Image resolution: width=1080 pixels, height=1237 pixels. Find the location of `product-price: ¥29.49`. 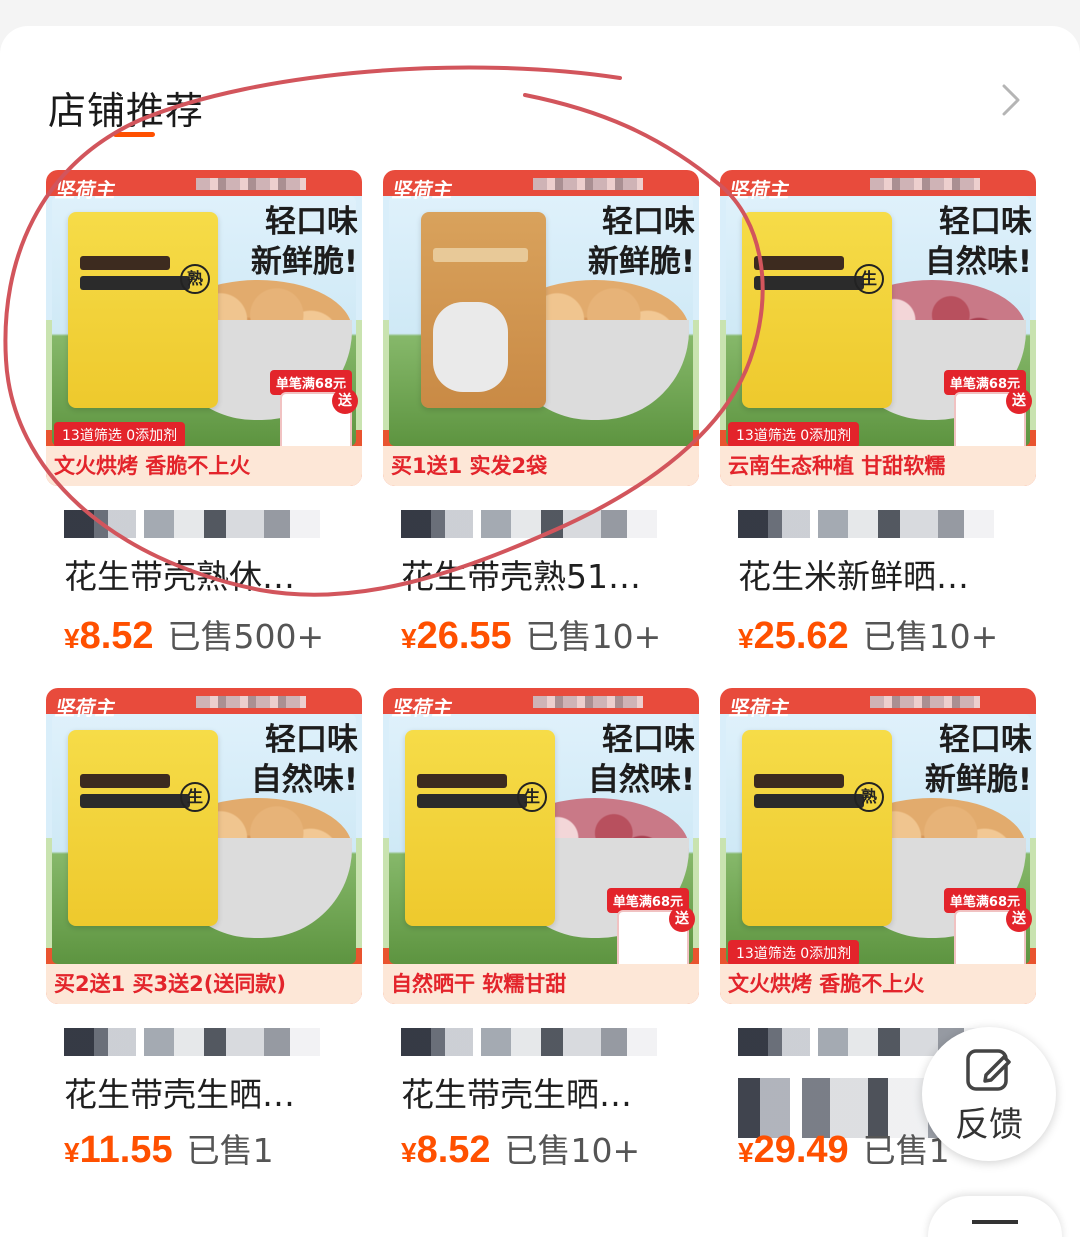

product-price: ¥29.49 is located at coordinates (793, 1150).